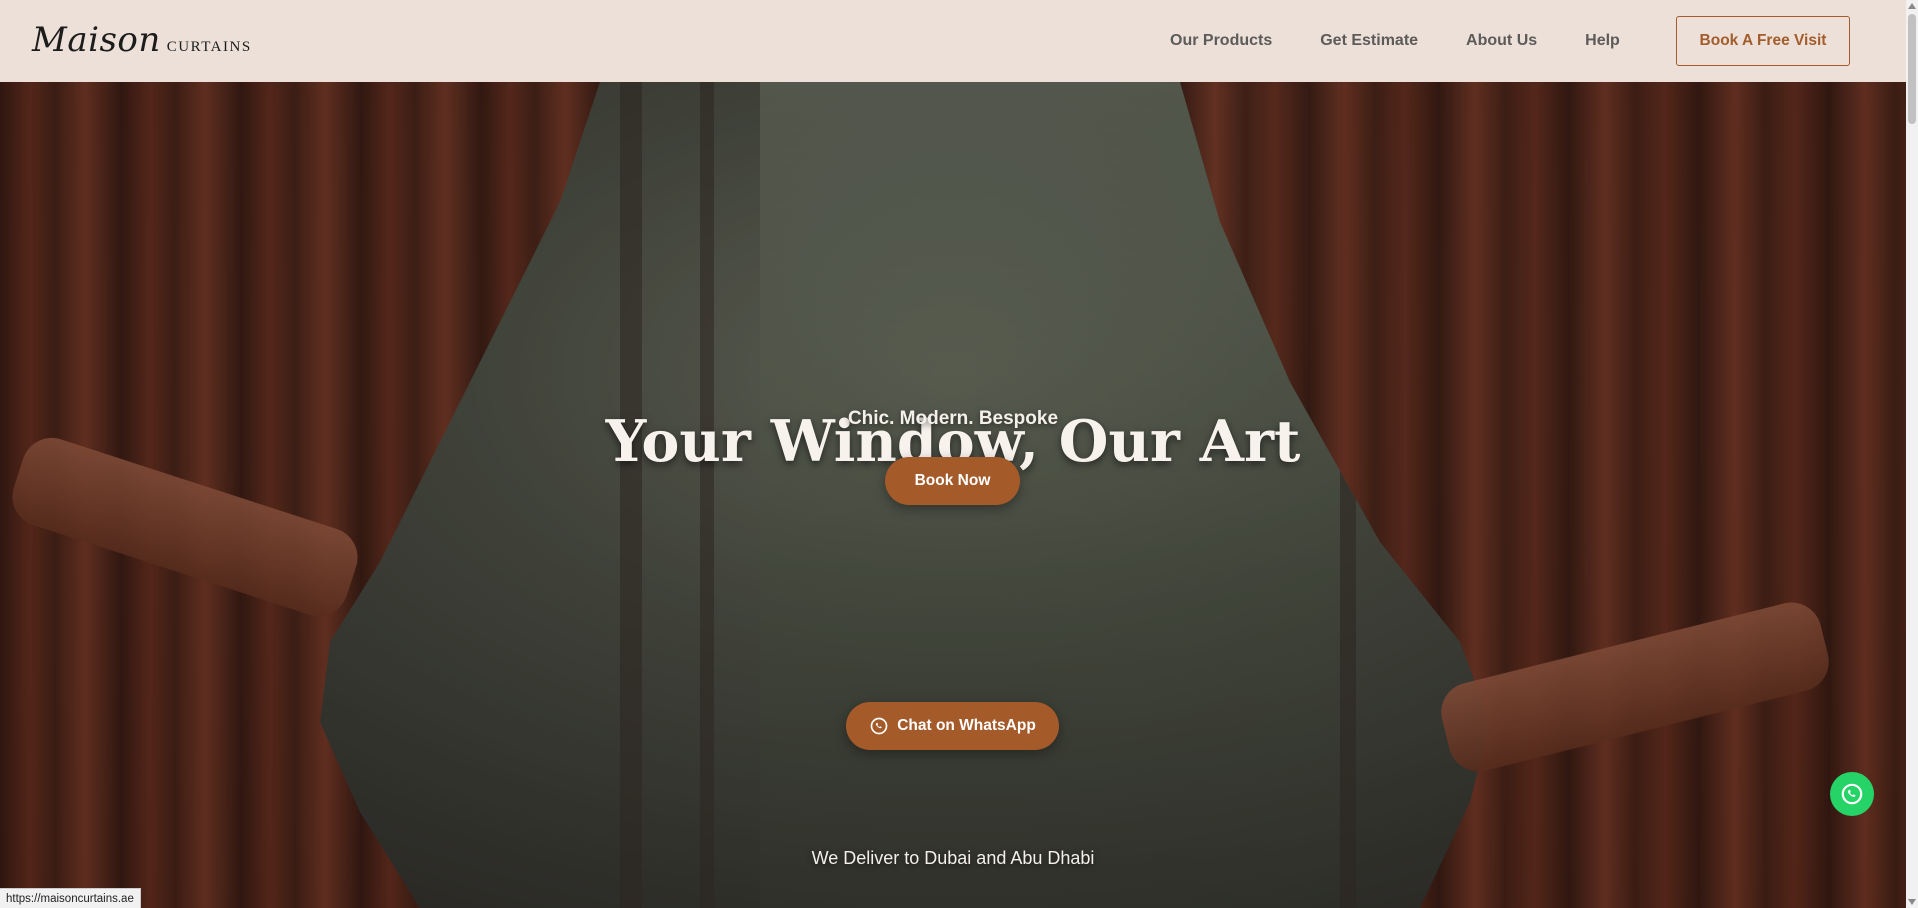 Image resolution: width=1918 pixels, height=908 pixels. What do you see at coordinates (966, 725) in the screenshot?
I see `chat-whatsapp-label: Chat on WhatsApp` at bounding box center [966, 725].